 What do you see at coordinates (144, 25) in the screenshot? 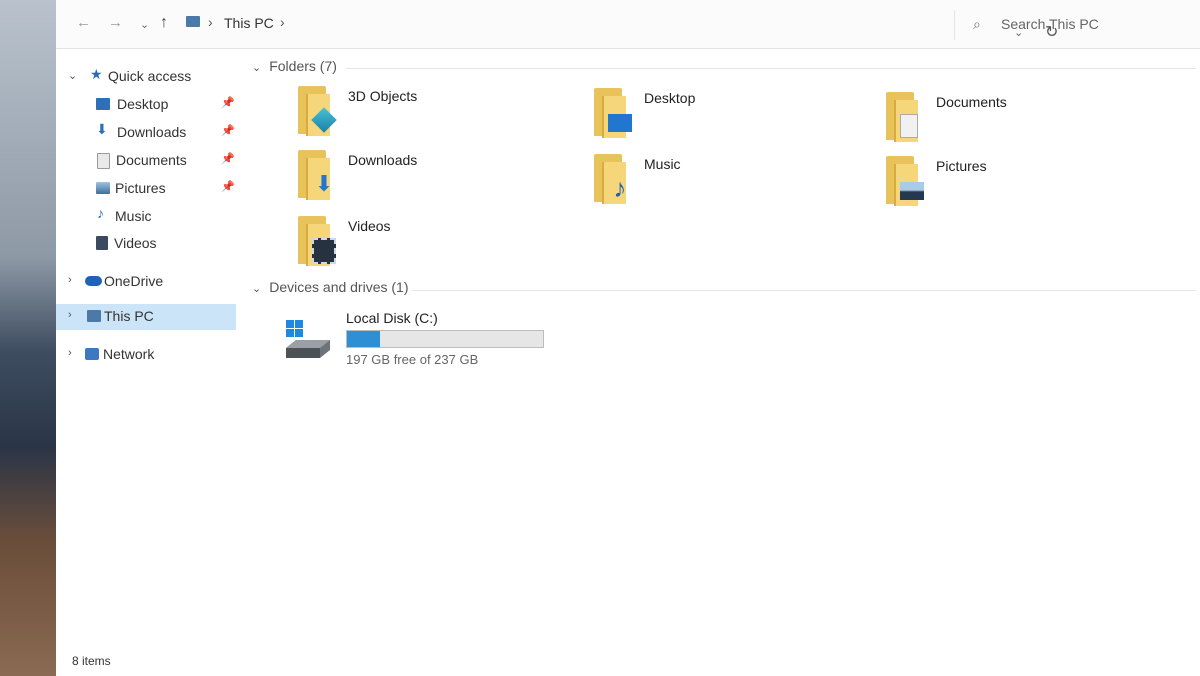
I see `recent-locations-chevron-icon: ⌄` at bounding box center [144, 25].